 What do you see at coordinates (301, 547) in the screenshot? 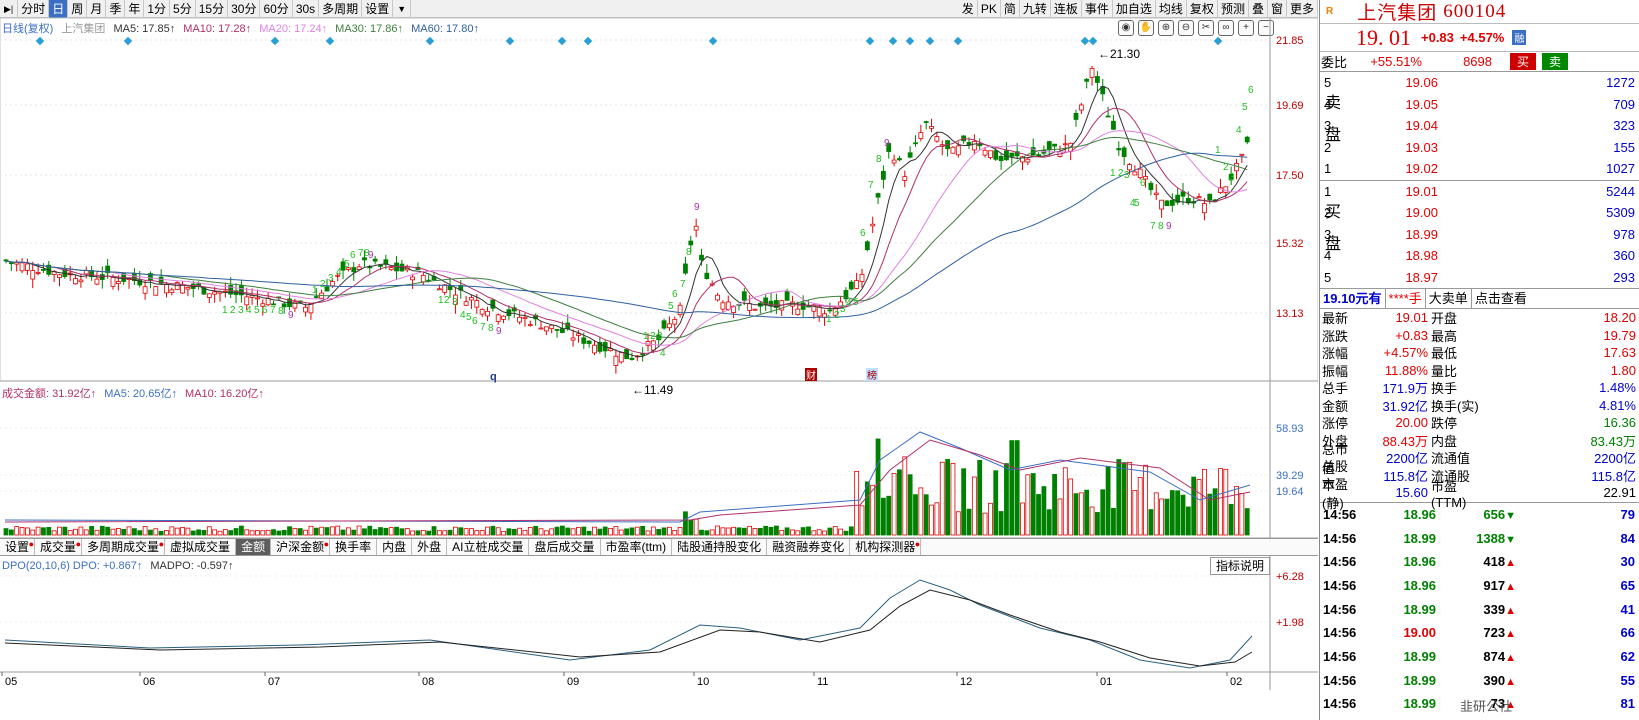
I see `indicator-tab: 沪深金额 ●` at bounding box center [301, 547].